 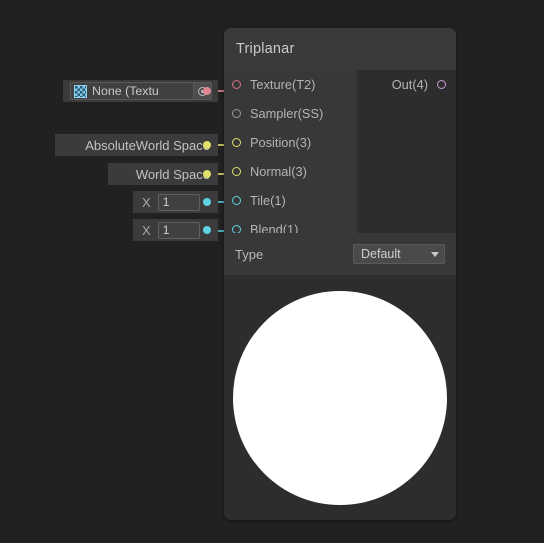 What do you see at coordinates (146, 202) in the screenshot?
I see `tile-axis-label: X` at bounding box center [146, 202].